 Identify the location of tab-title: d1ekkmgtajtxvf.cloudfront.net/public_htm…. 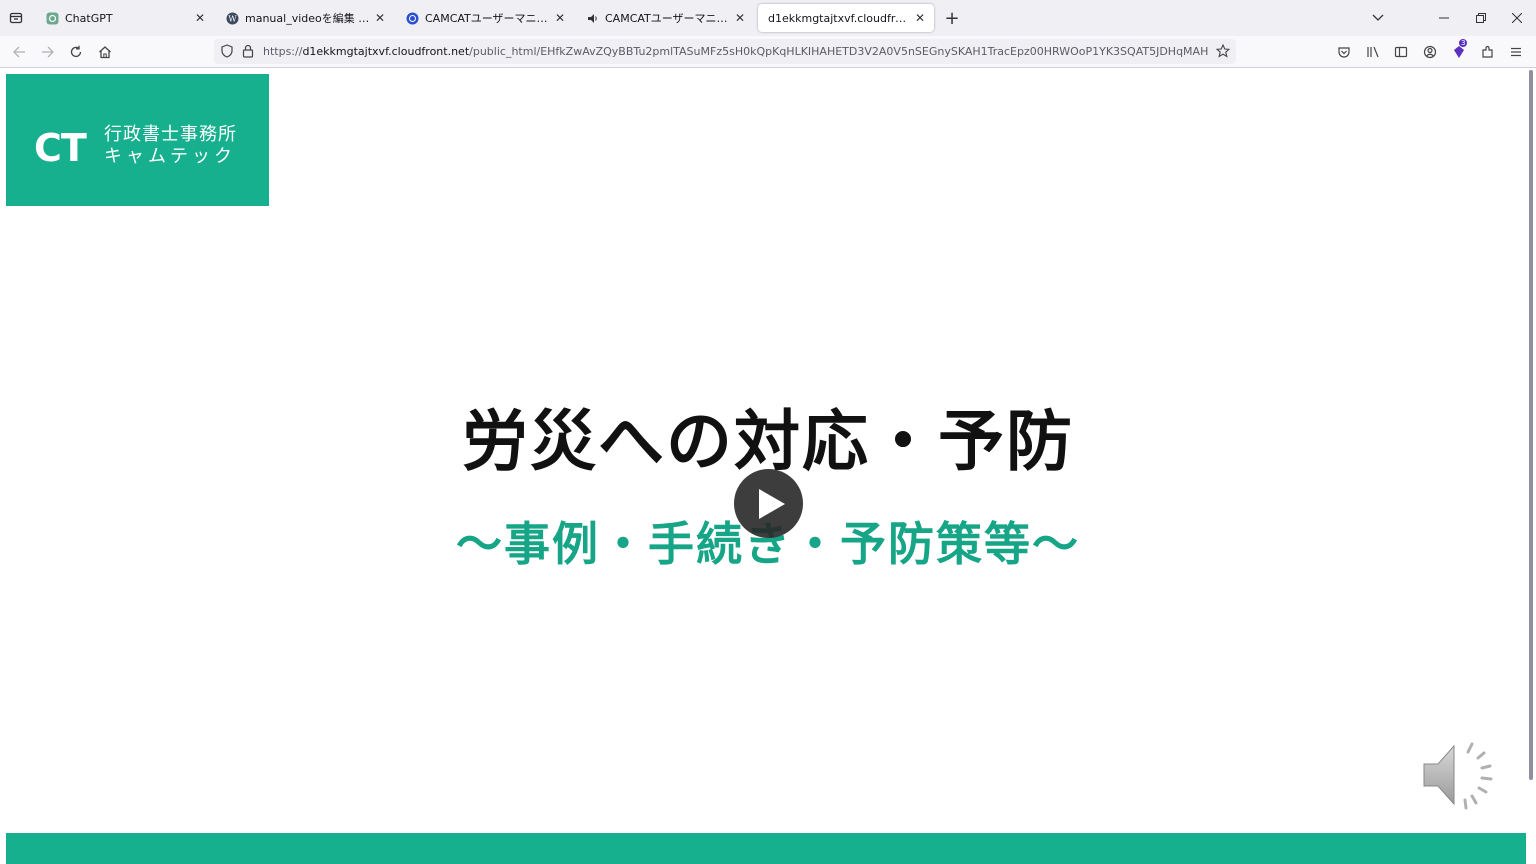
(840, 18).